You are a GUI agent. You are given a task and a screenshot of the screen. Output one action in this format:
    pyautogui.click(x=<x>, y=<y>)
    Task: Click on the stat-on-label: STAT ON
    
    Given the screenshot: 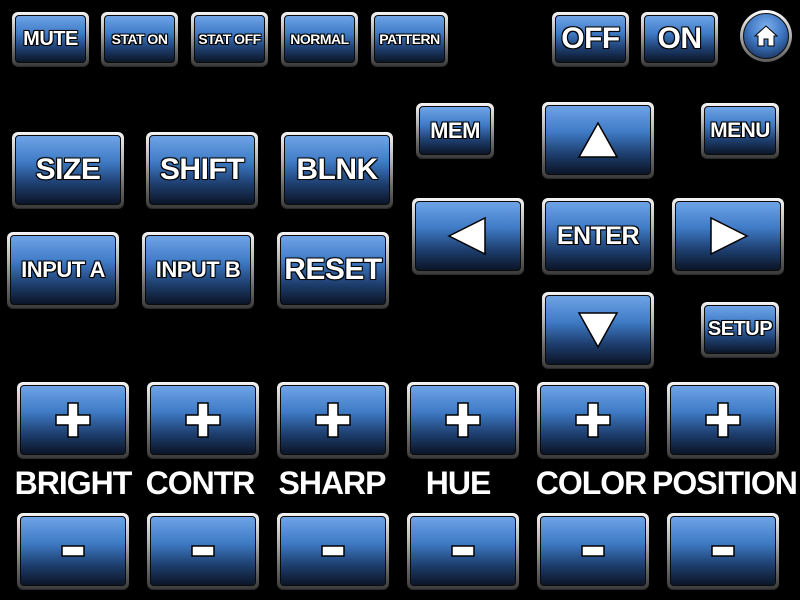 What is the action you would take?
    pyautogui.click(x=139, y=39)
    